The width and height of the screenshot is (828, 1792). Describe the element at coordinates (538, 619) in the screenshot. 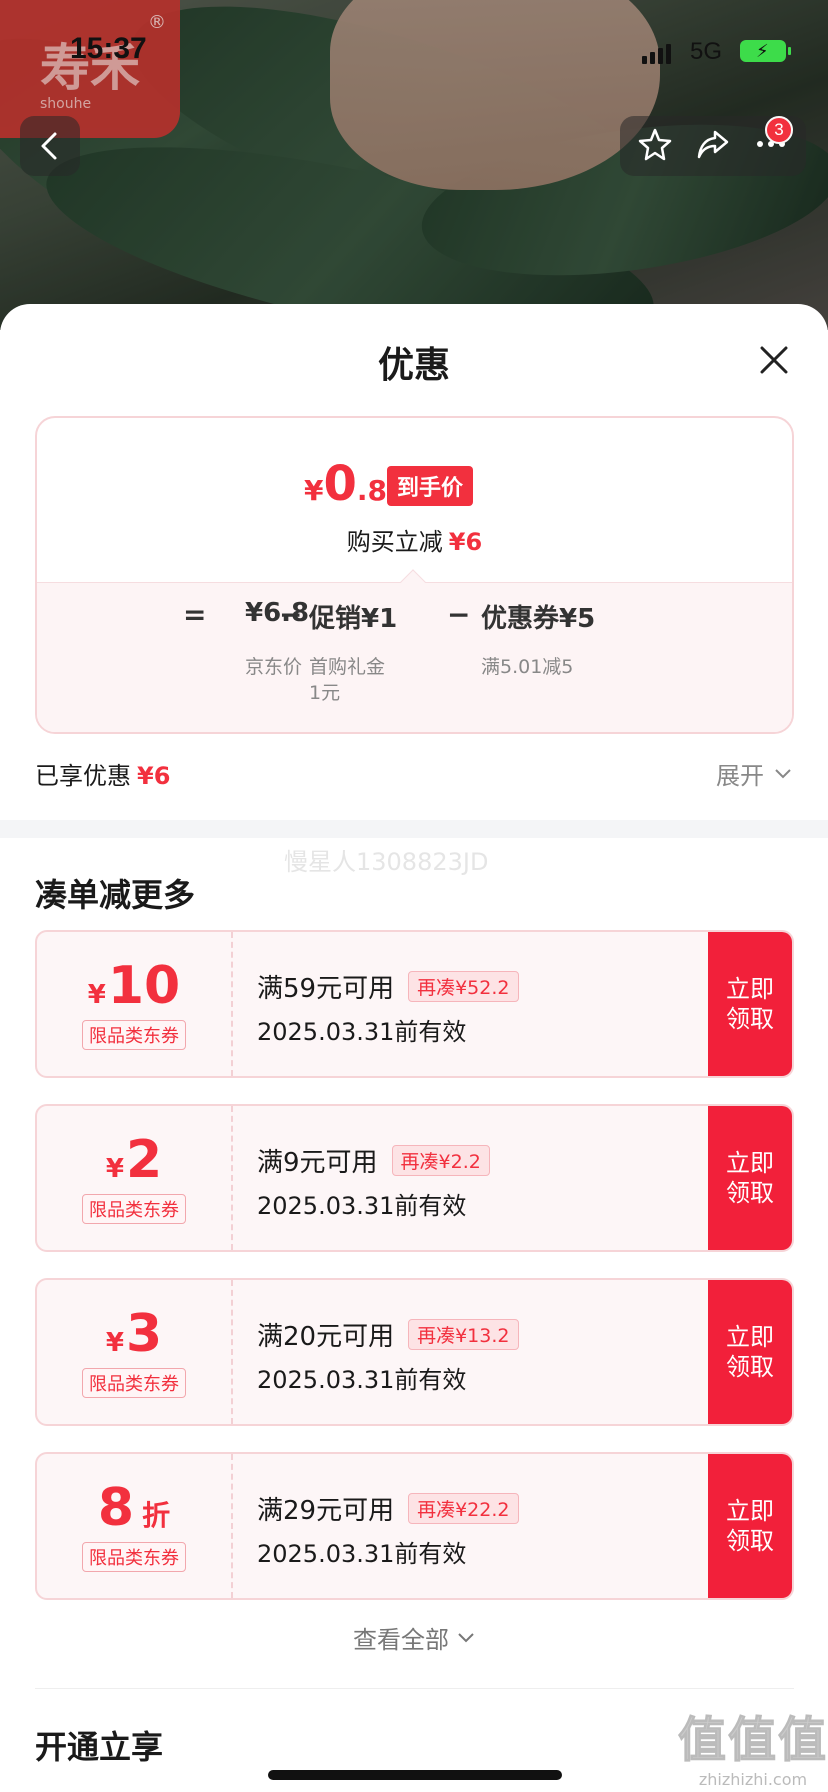

I see `coupon-amount: 优惠券¥5` at that location.